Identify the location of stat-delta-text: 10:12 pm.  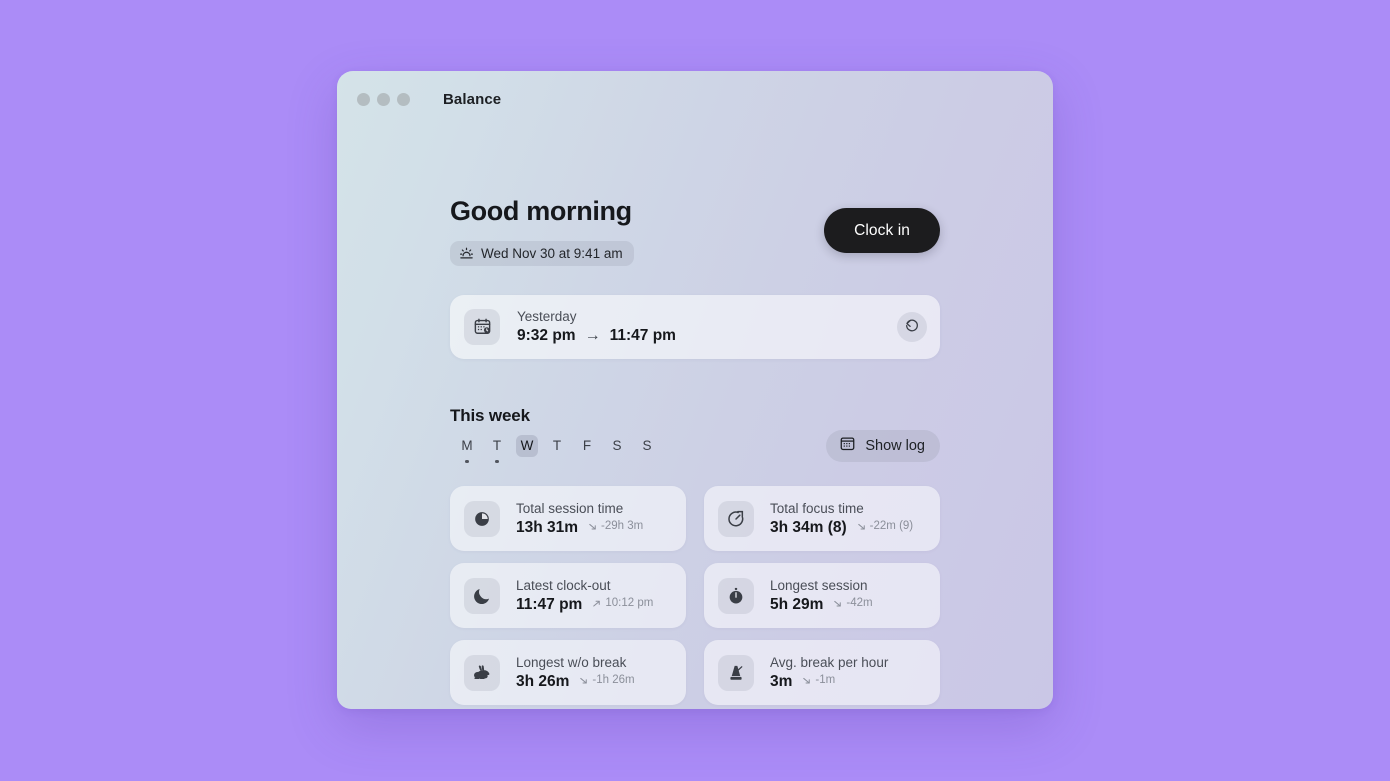
(629, 603).